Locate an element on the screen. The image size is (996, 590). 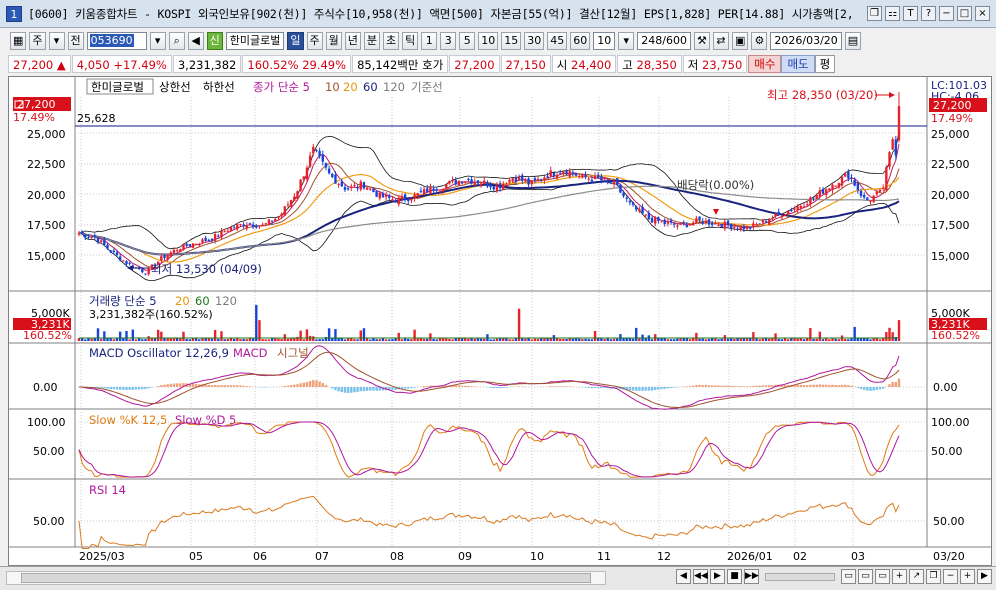
link-icon: ⚏ is located at coordinates (892, 13).